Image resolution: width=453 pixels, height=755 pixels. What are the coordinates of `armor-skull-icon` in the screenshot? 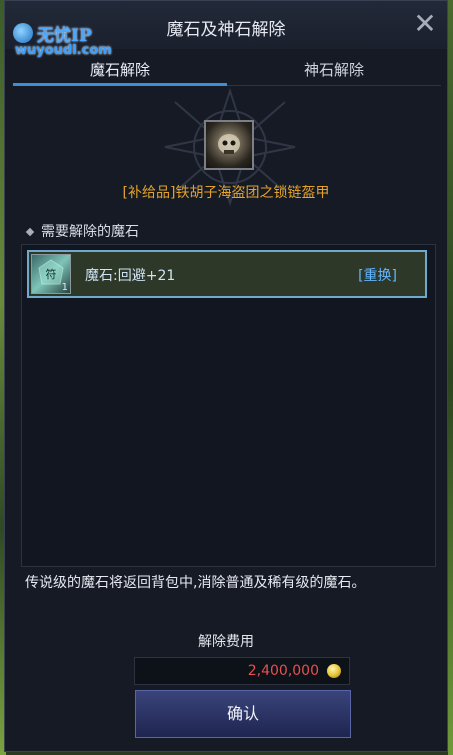 It's located at (229, 144).